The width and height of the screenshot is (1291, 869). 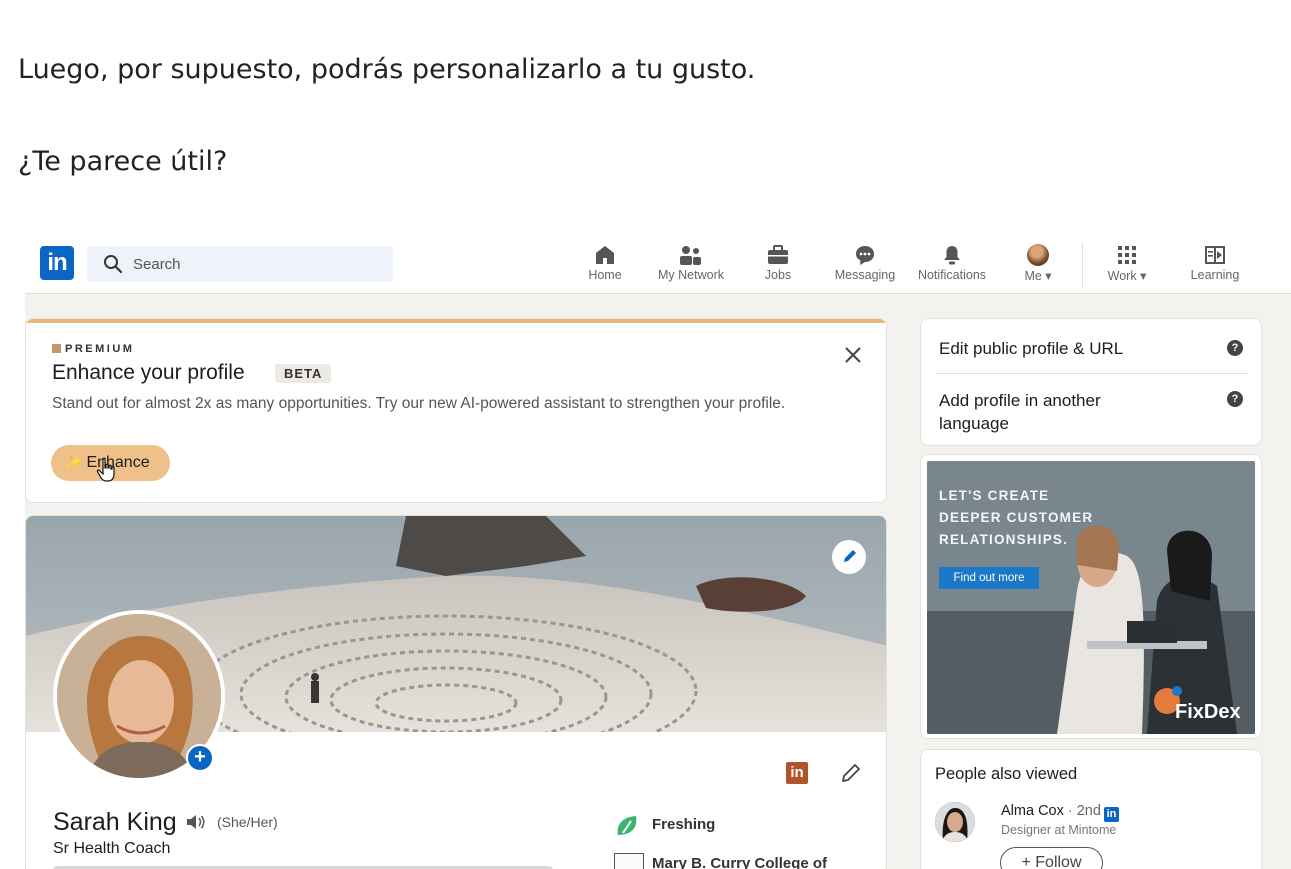 I want to click on profile-name: Sarah King, so click(x=115, y=822).